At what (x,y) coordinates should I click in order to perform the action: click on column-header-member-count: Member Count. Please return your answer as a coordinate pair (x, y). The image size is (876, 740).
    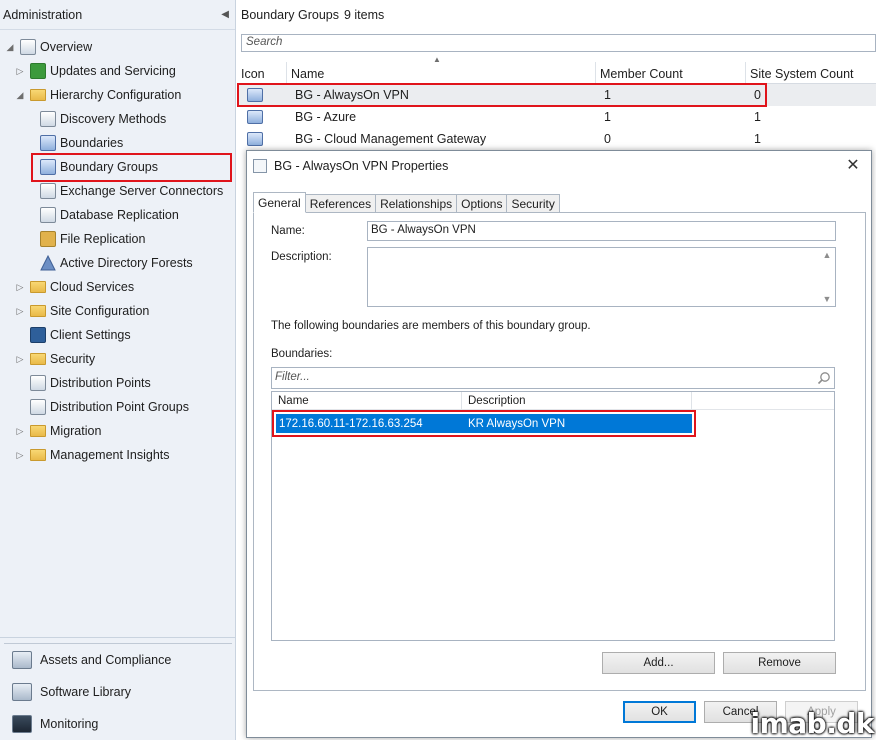
    Looking at the image, I should click on (671, 73).